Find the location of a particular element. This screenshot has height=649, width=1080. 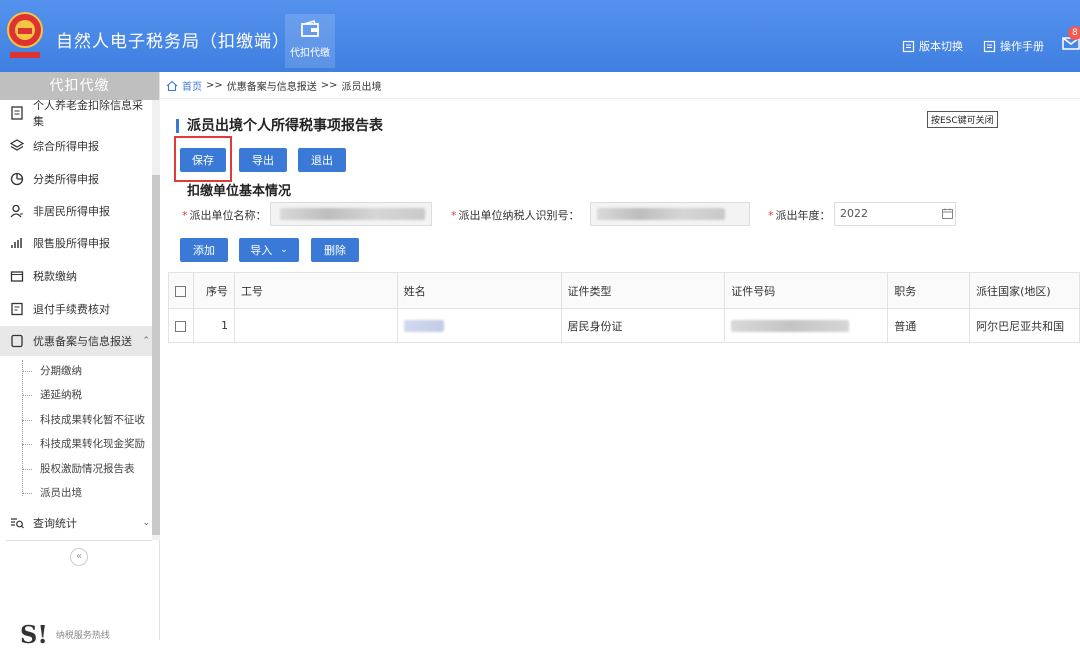

col-header-name: 姓名 is located at coordinates (479, 290).